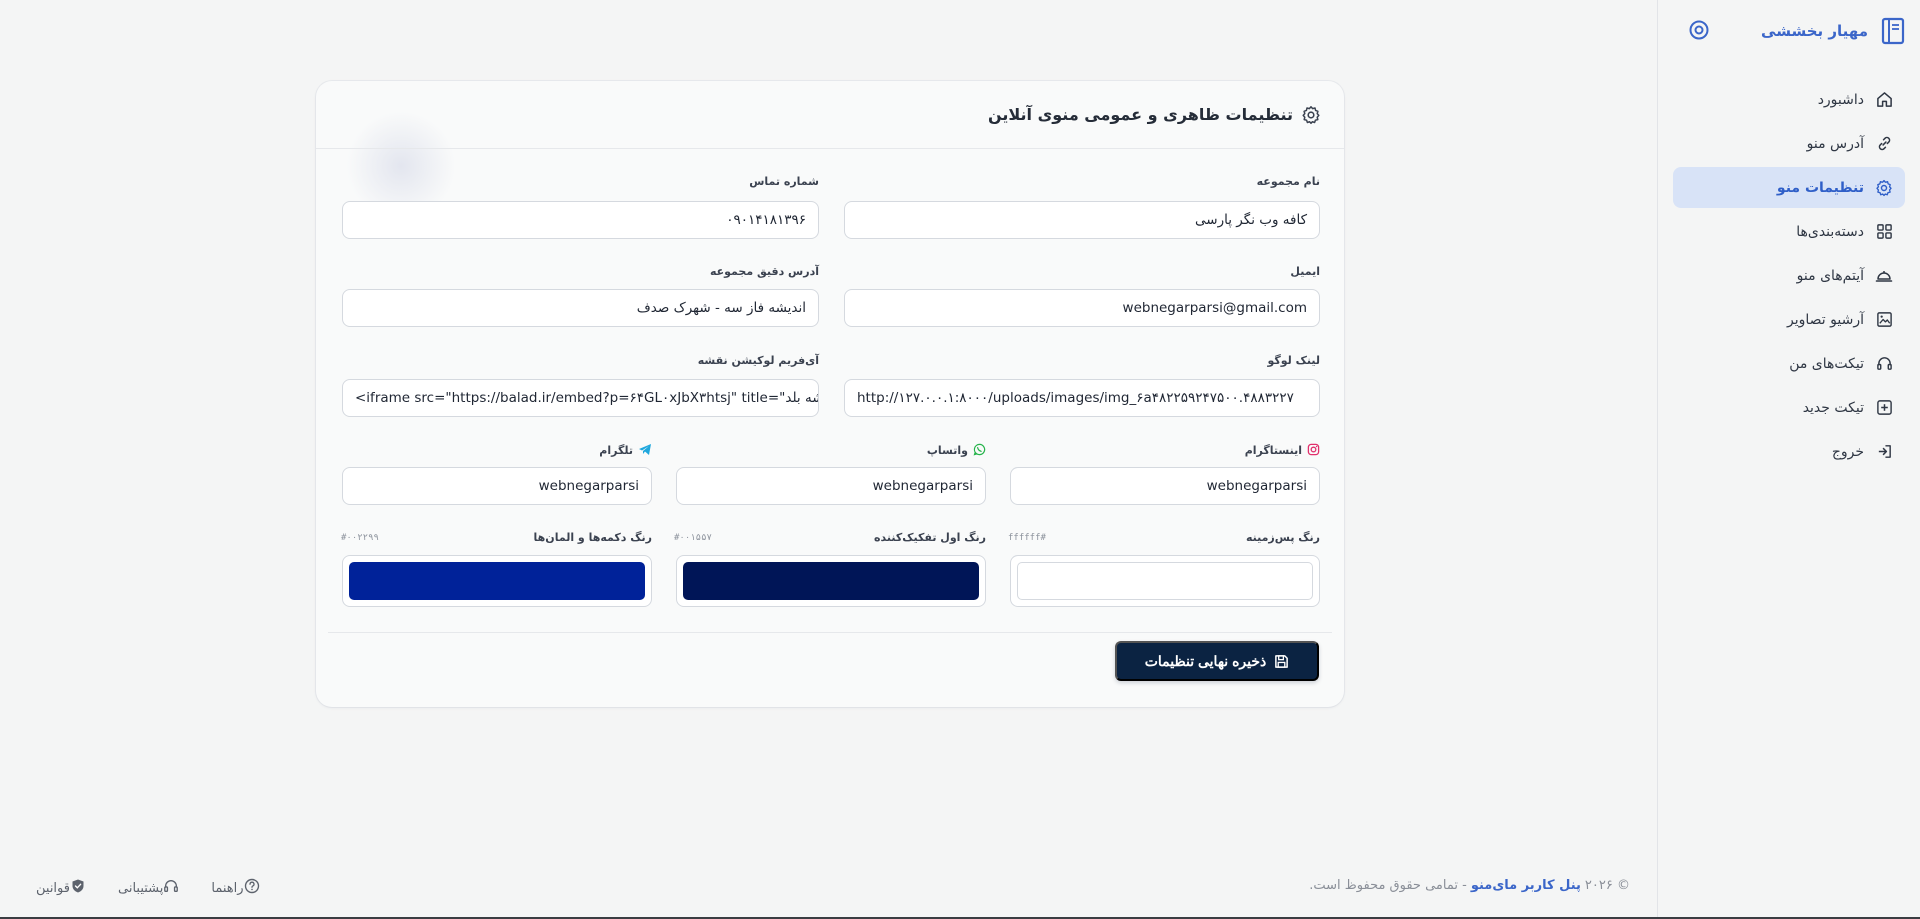 The image size is (1920, 919). Describe the element at coordinates (1820, 187) in the screenshot. I see `sidebar-item-label: تنظیمات منو` at that location.